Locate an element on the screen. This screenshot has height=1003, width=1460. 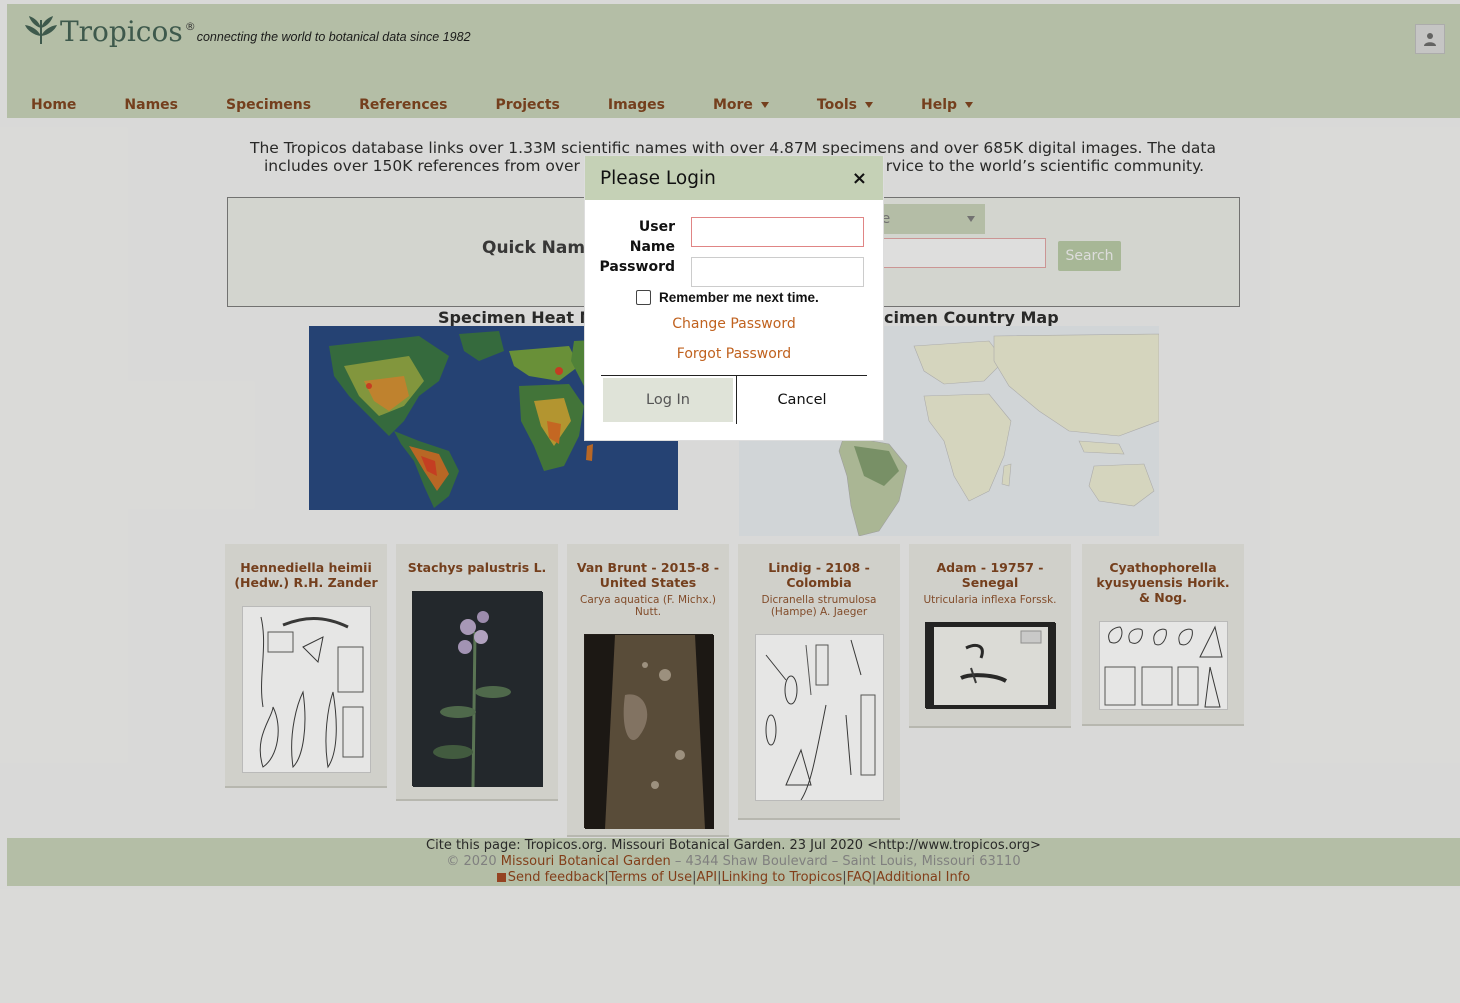
modal-divider is located at coordinates (734, 375).